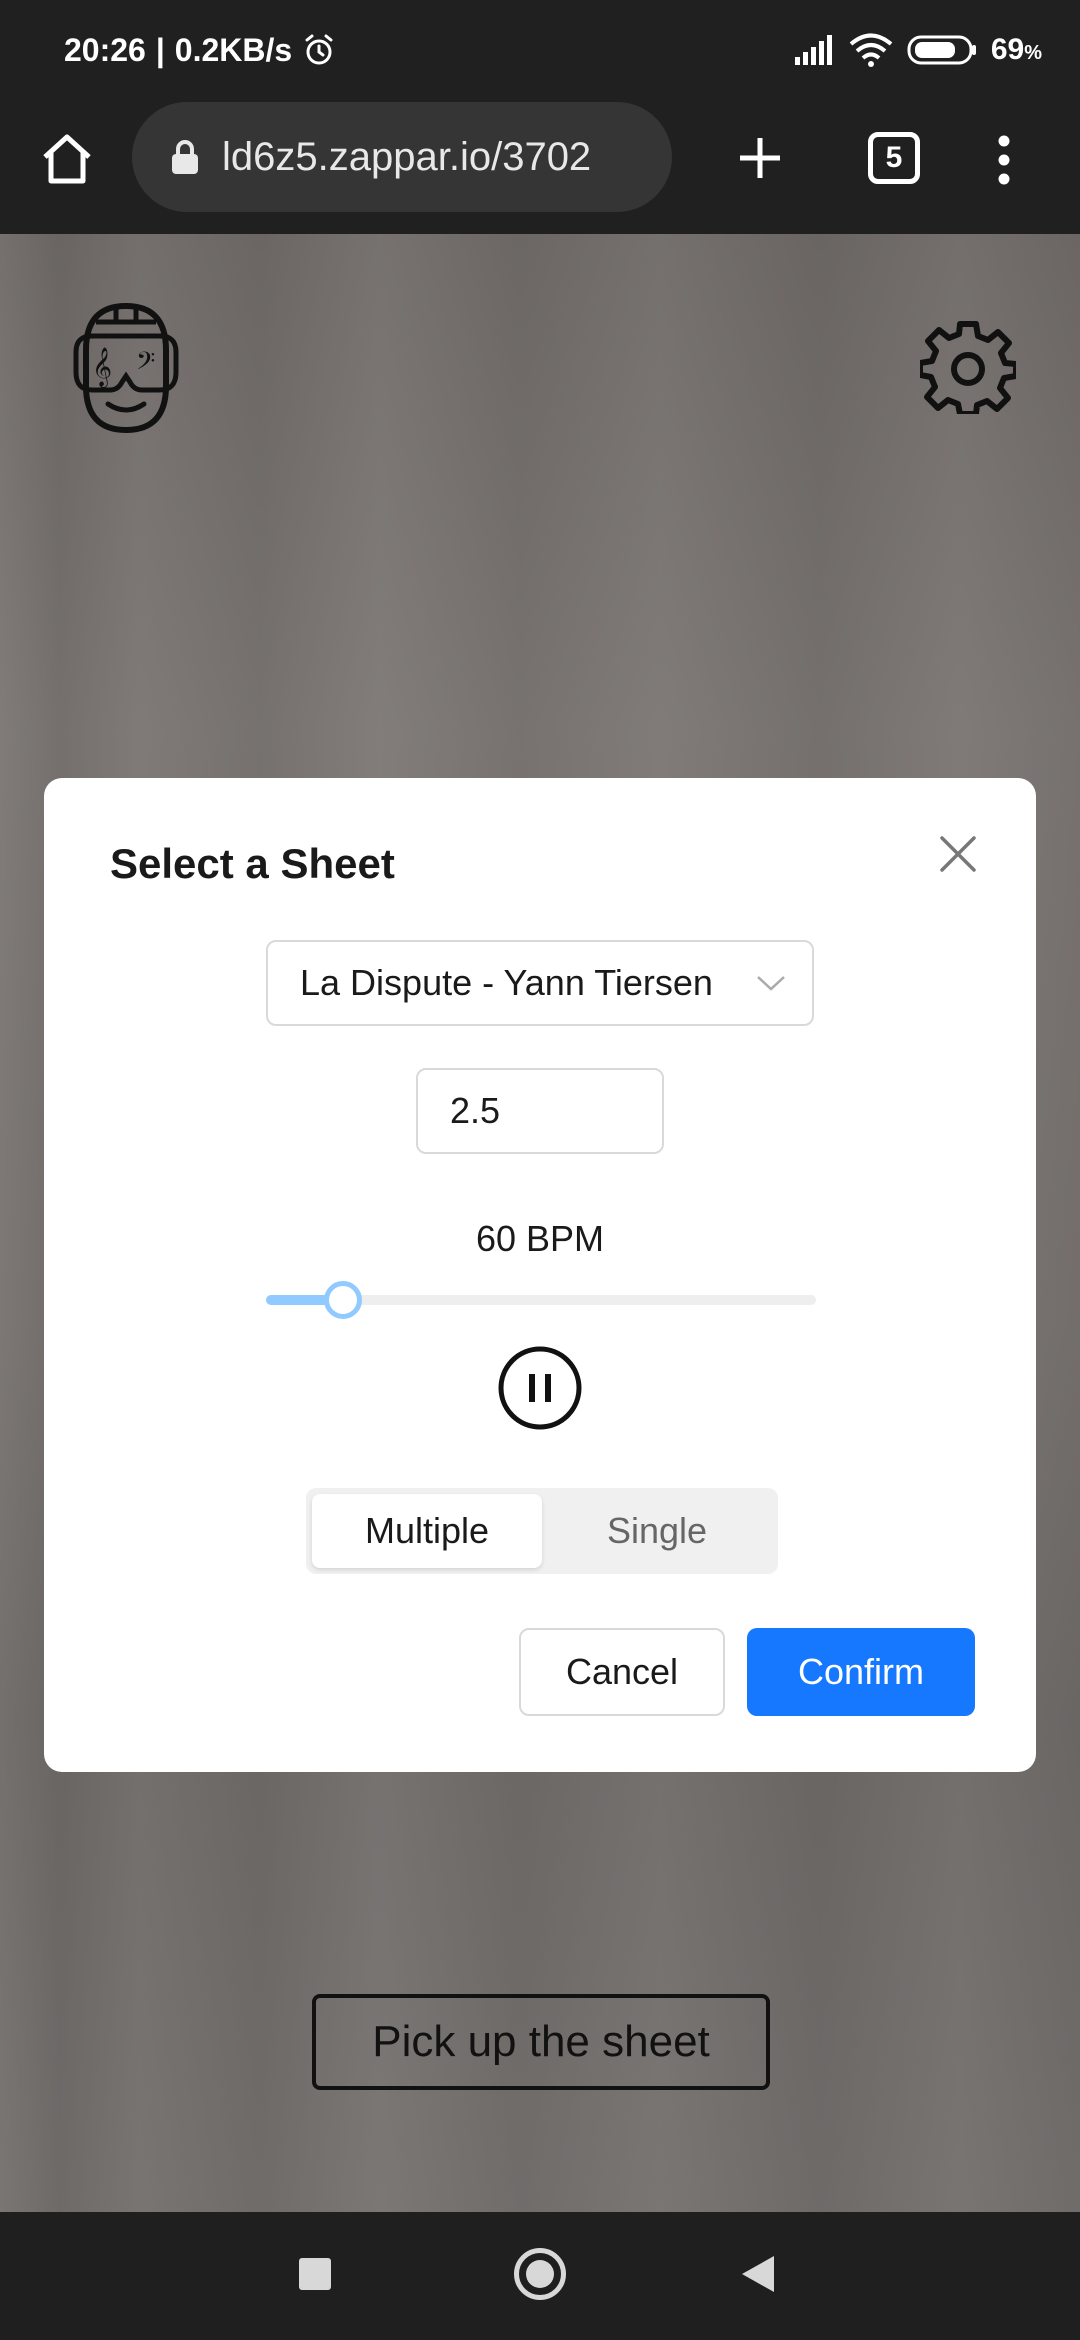 The width and height of the screenshot is (1080, 2340). What do you see at coordinates (958, 854) in the screenshot?
I see `close-icon` at bounding box center [958, 854].